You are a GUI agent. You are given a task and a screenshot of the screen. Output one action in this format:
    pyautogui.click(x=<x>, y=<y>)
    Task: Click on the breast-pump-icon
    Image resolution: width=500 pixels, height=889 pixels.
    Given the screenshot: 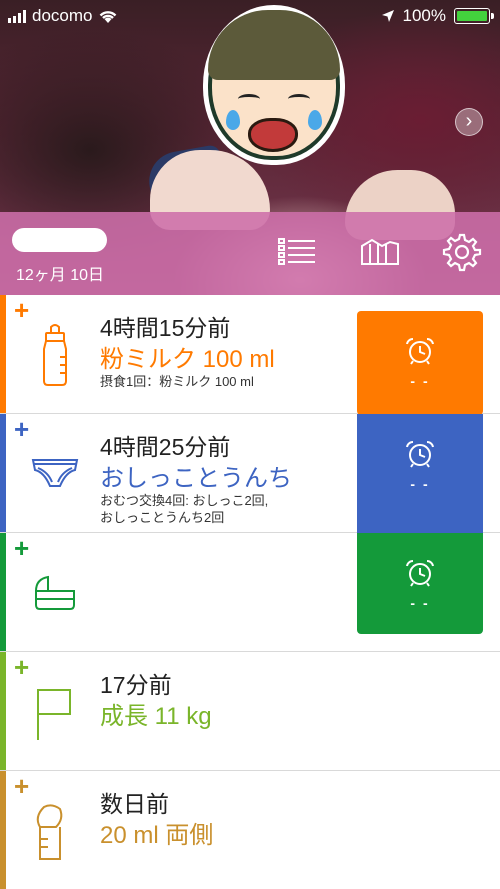 What is the action you would take?
    pyautogui.click(x=49, y=832)
    